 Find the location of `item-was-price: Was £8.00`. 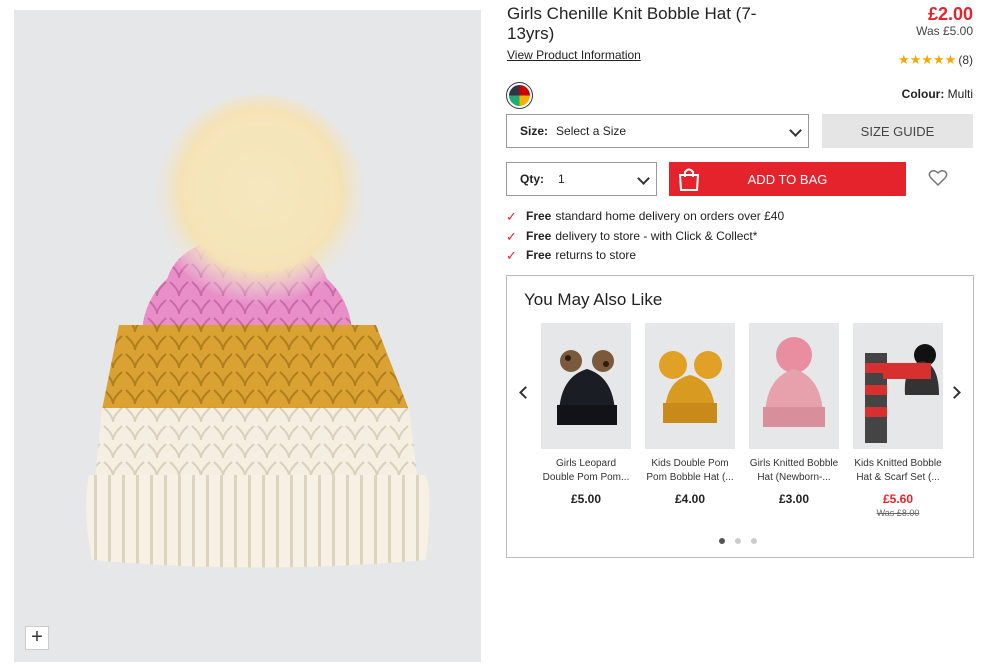

item-was-price: Was £8.00 is located at coordinates (898, 513).